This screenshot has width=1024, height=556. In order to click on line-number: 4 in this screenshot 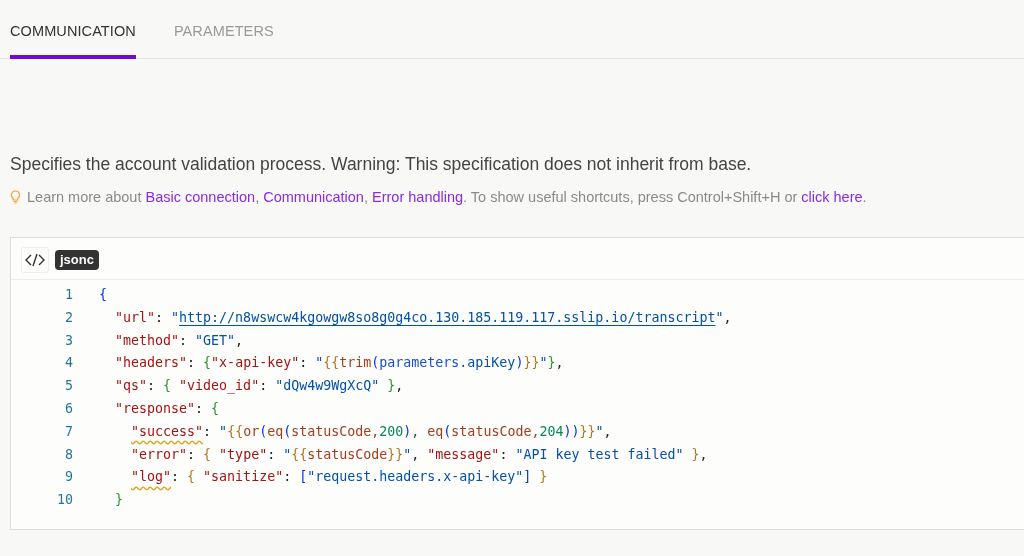, I will do `click(68, 363)`.